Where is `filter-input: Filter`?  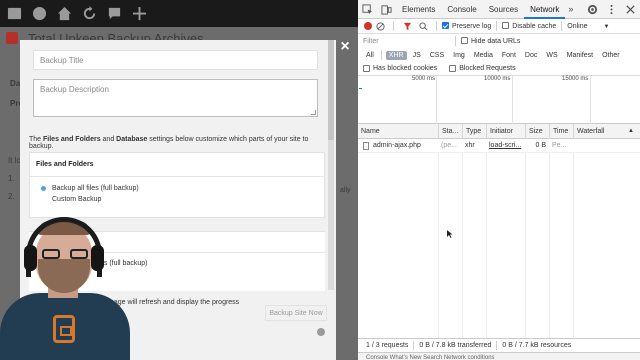 filter-input: Filter is located at coordinates (404, 41).